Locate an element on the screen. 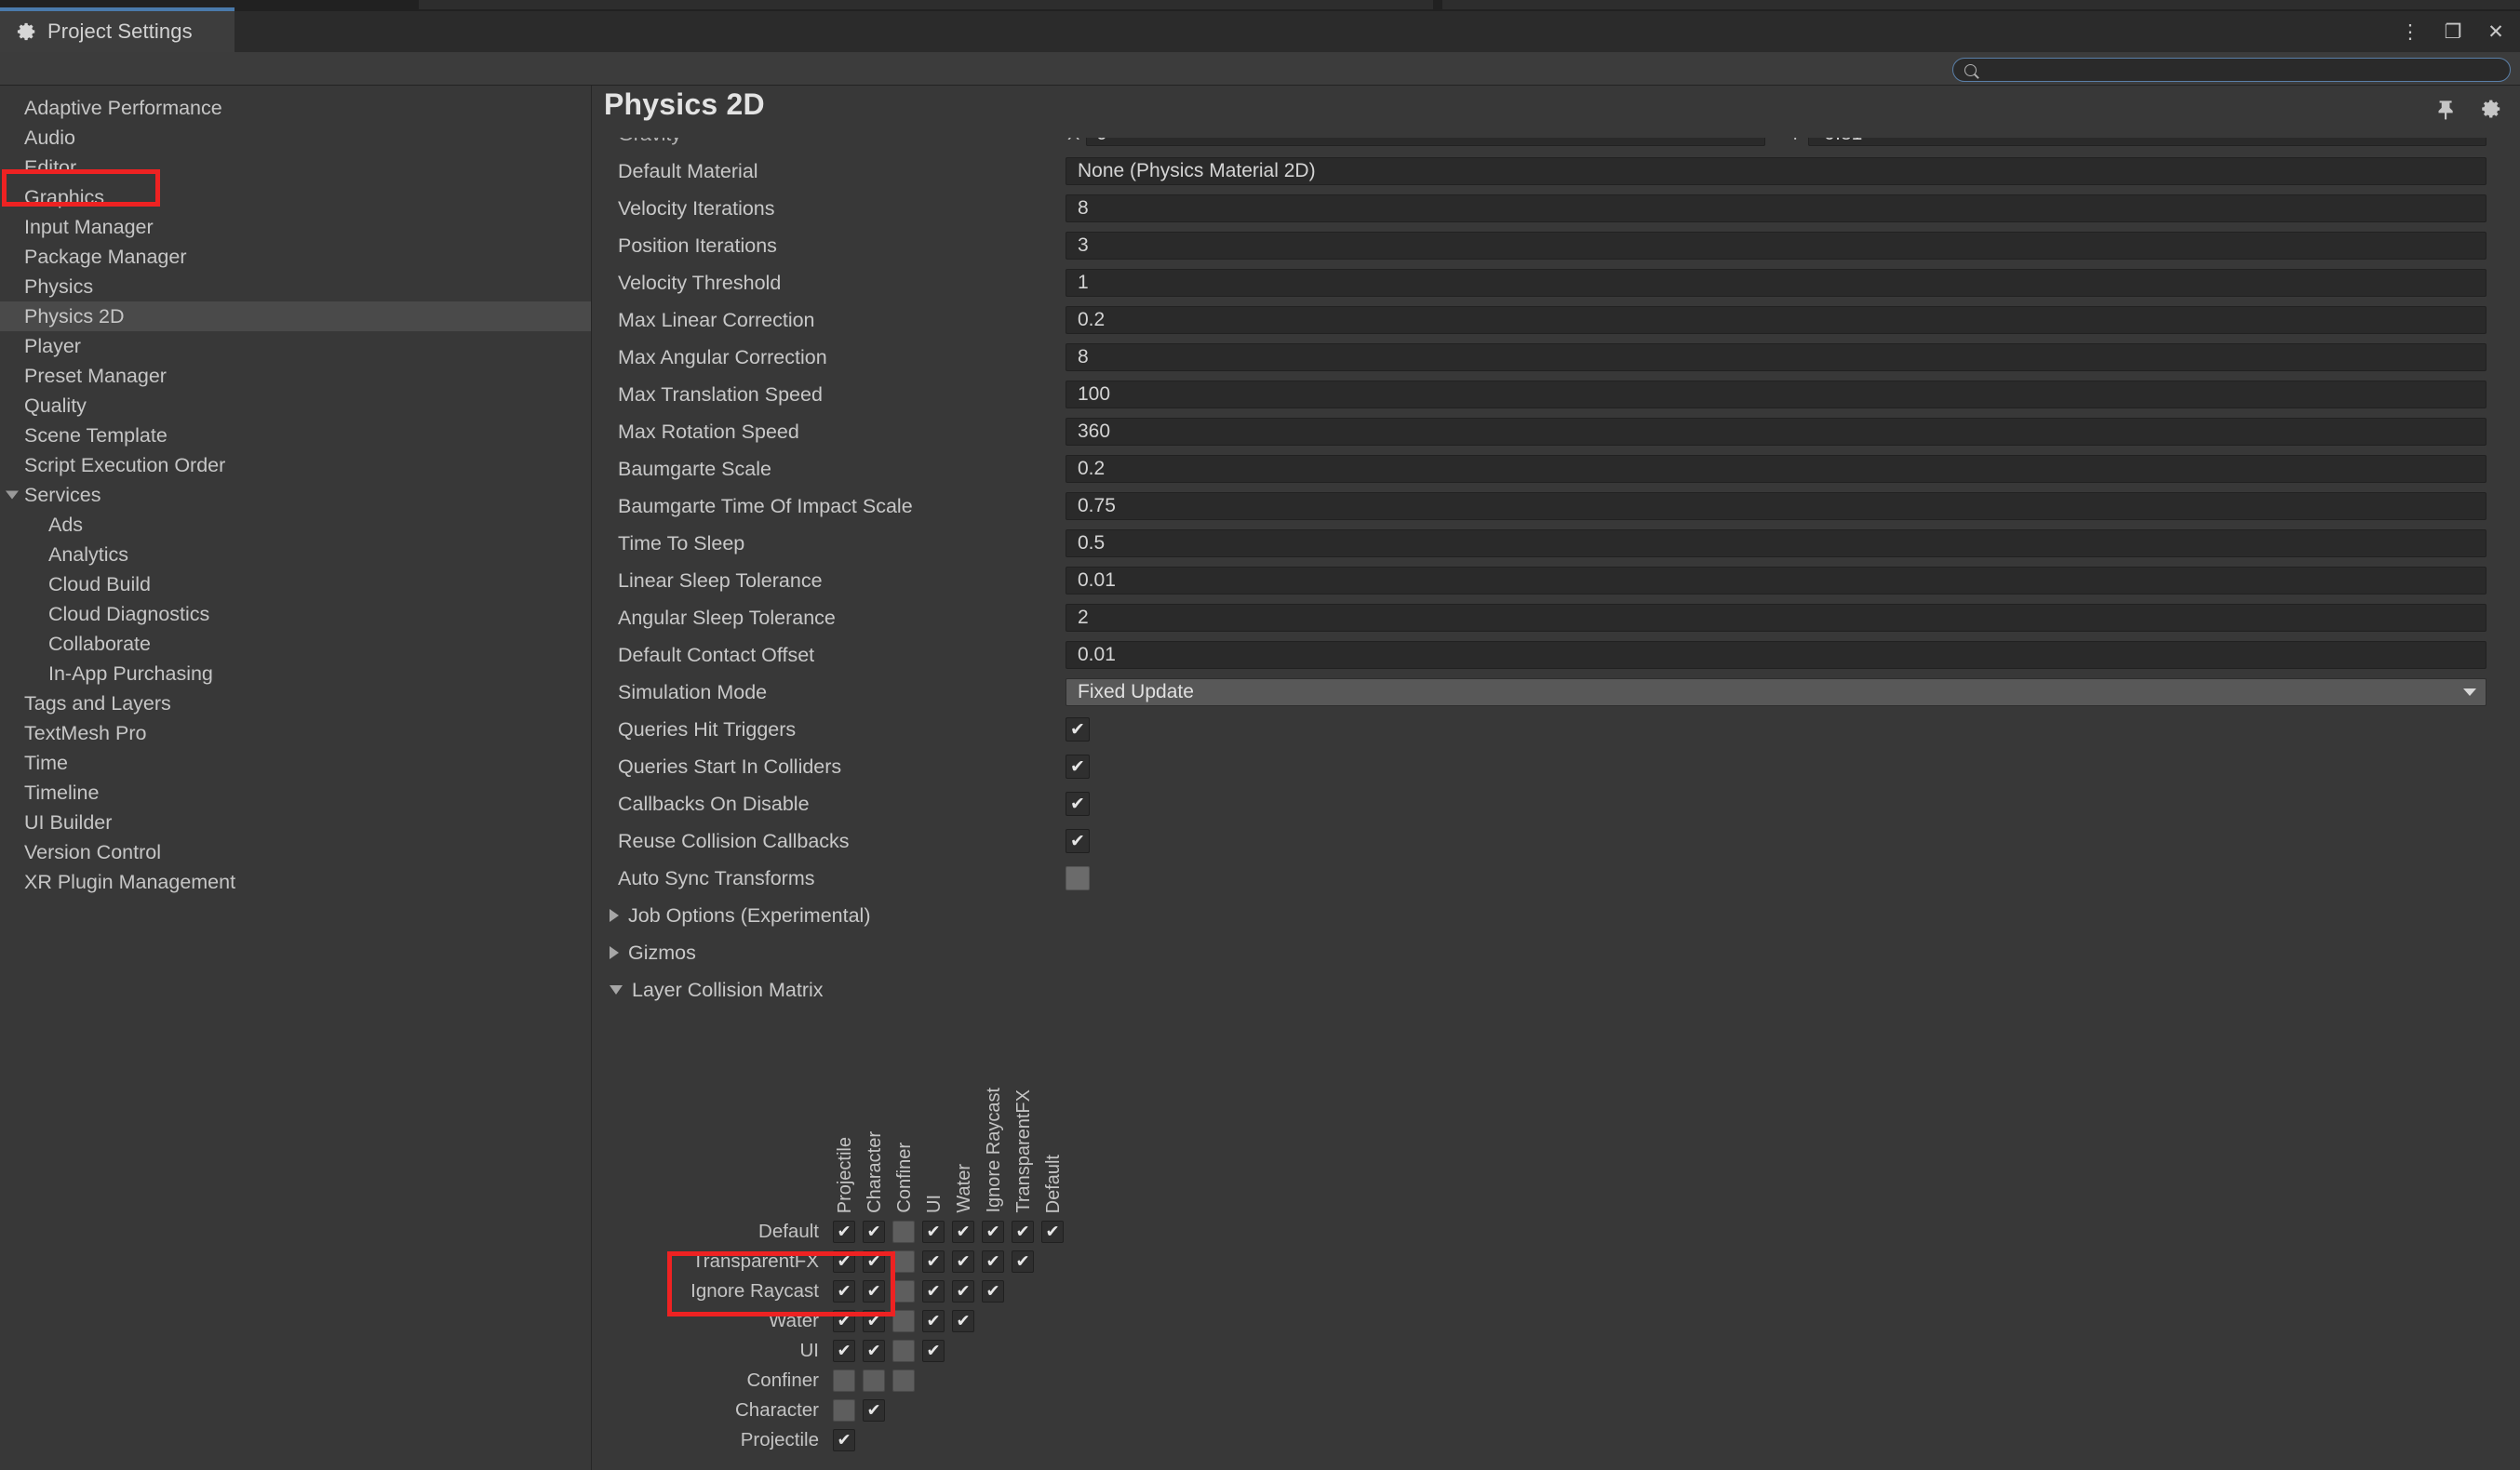 Image resolution: width=2520 pixels, height=1470 pixels. sidebar-item-package-manager: Package Manager is located at coordinates (295, 257).